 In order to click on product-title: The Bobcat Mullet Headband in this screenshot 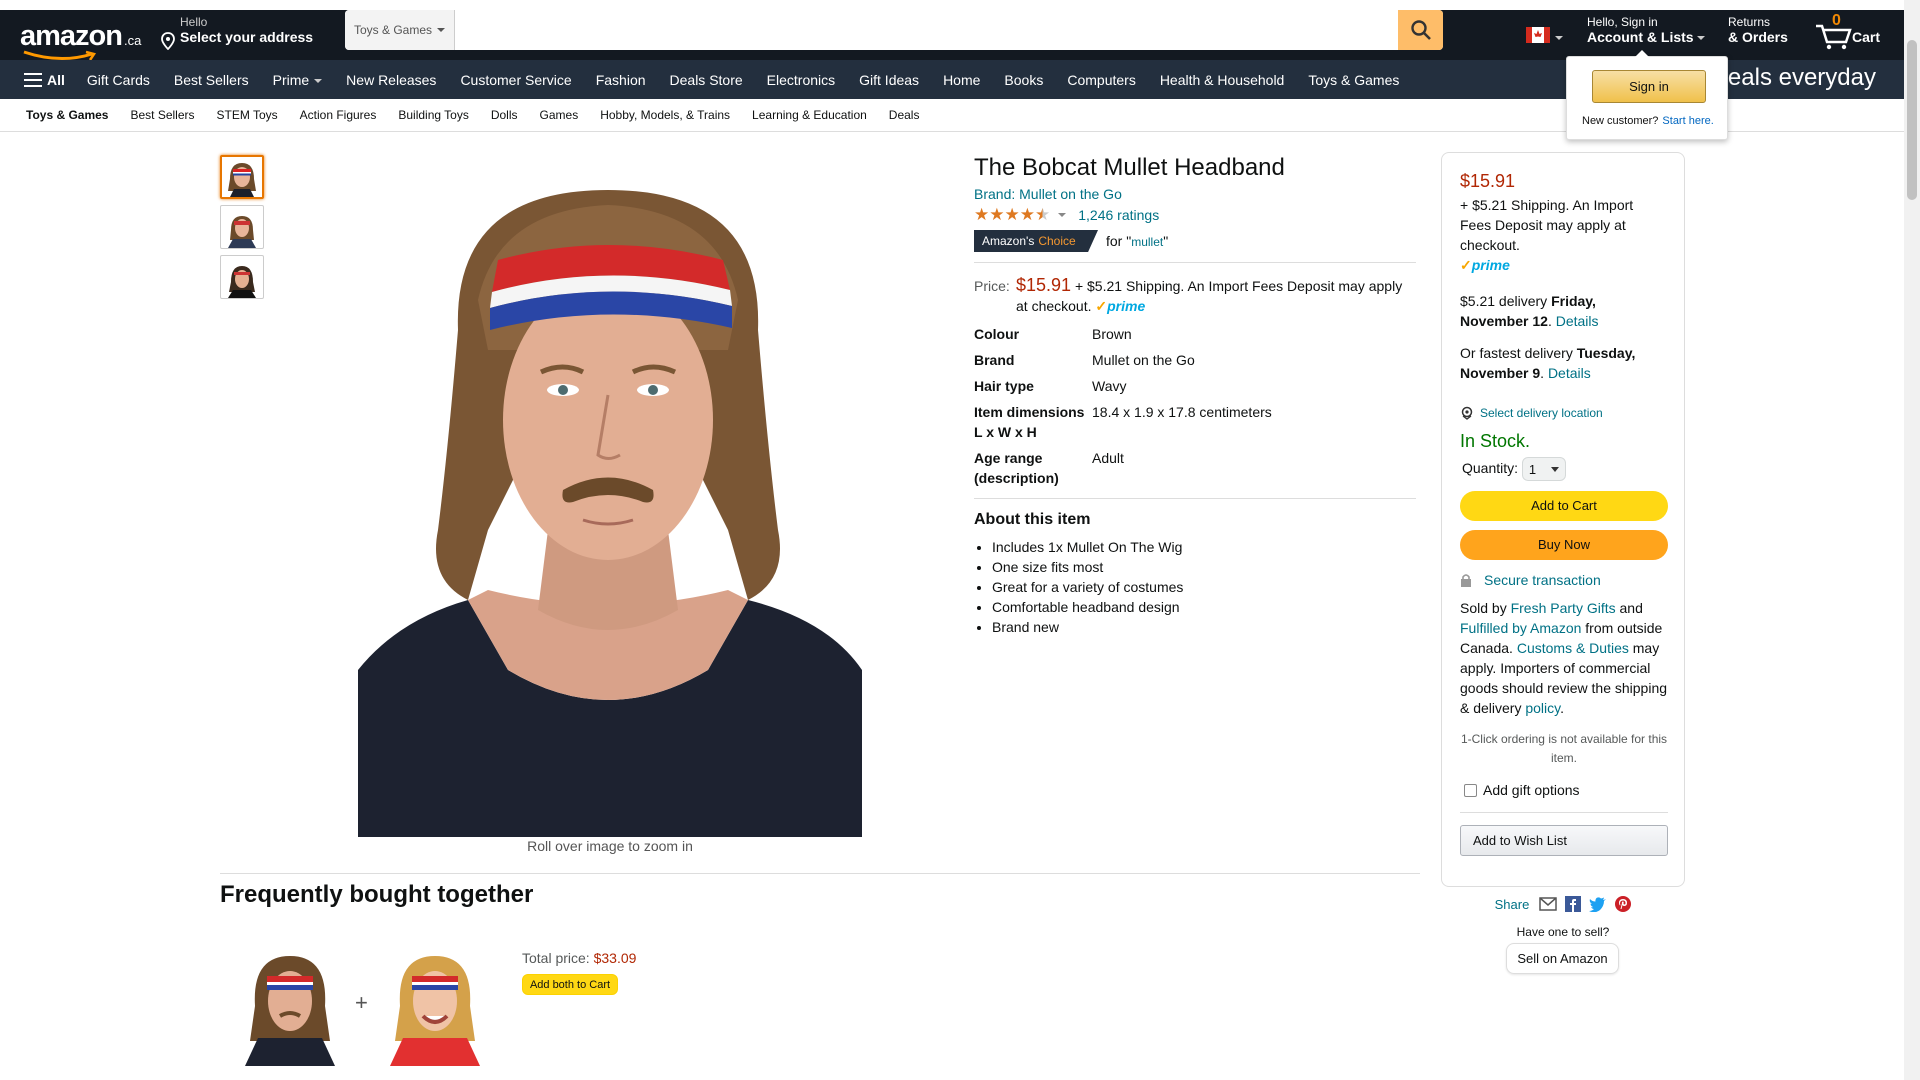, I will do `click(1129, 167)`.